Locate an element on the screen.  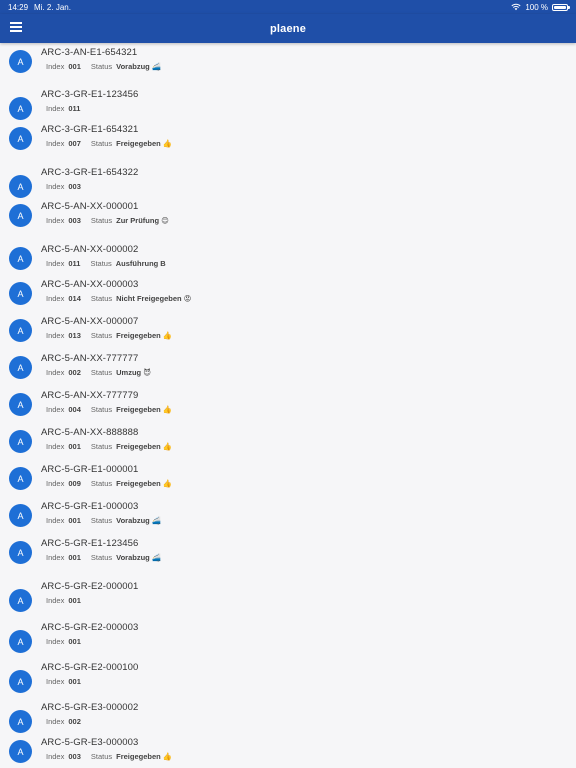
index-value: 014 is located at coordinates (74, 298).